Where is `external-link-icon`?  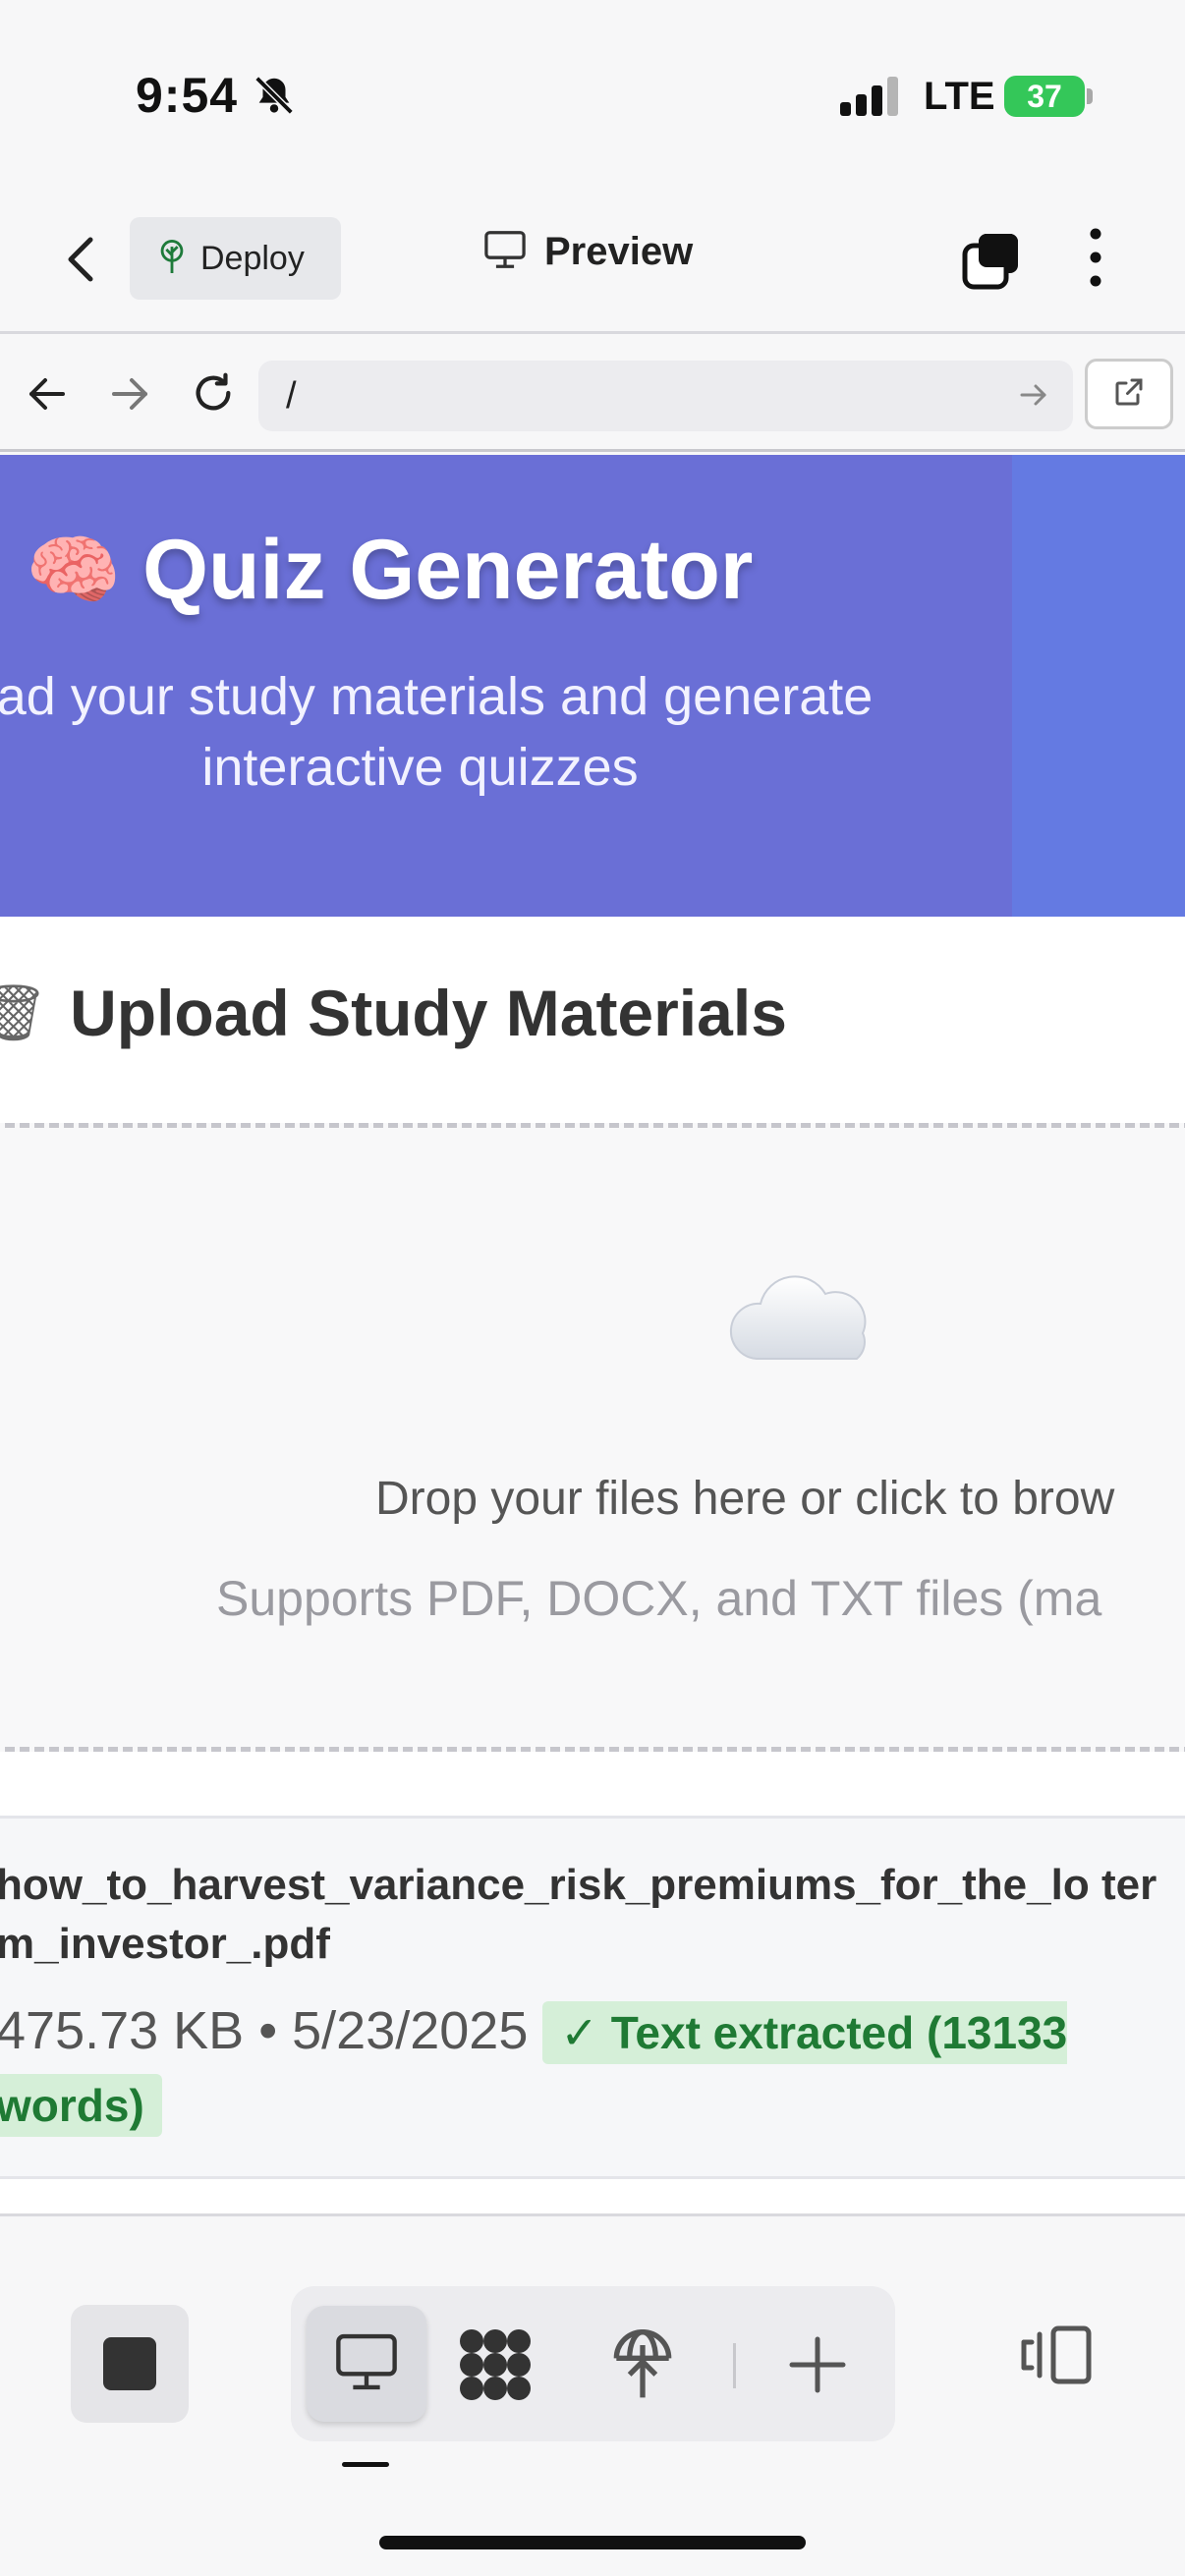
external-link-icon is located at coordinates (1129, 394).